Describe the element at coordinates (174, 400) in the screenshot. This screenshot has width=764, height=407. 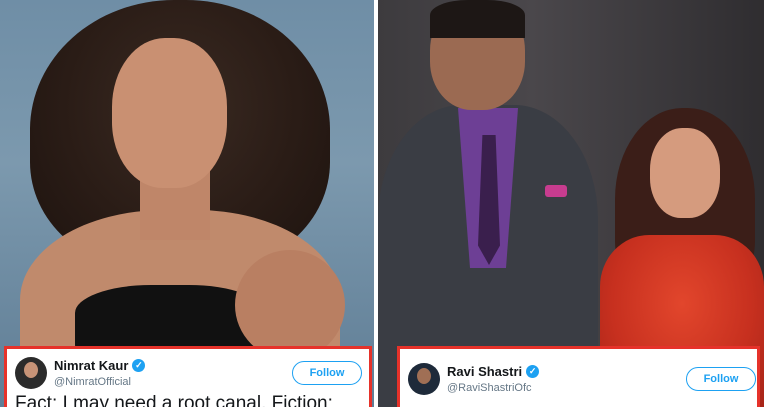
I see `tweet-text: Fact: I may need a root canal. Fiction:` at that location.